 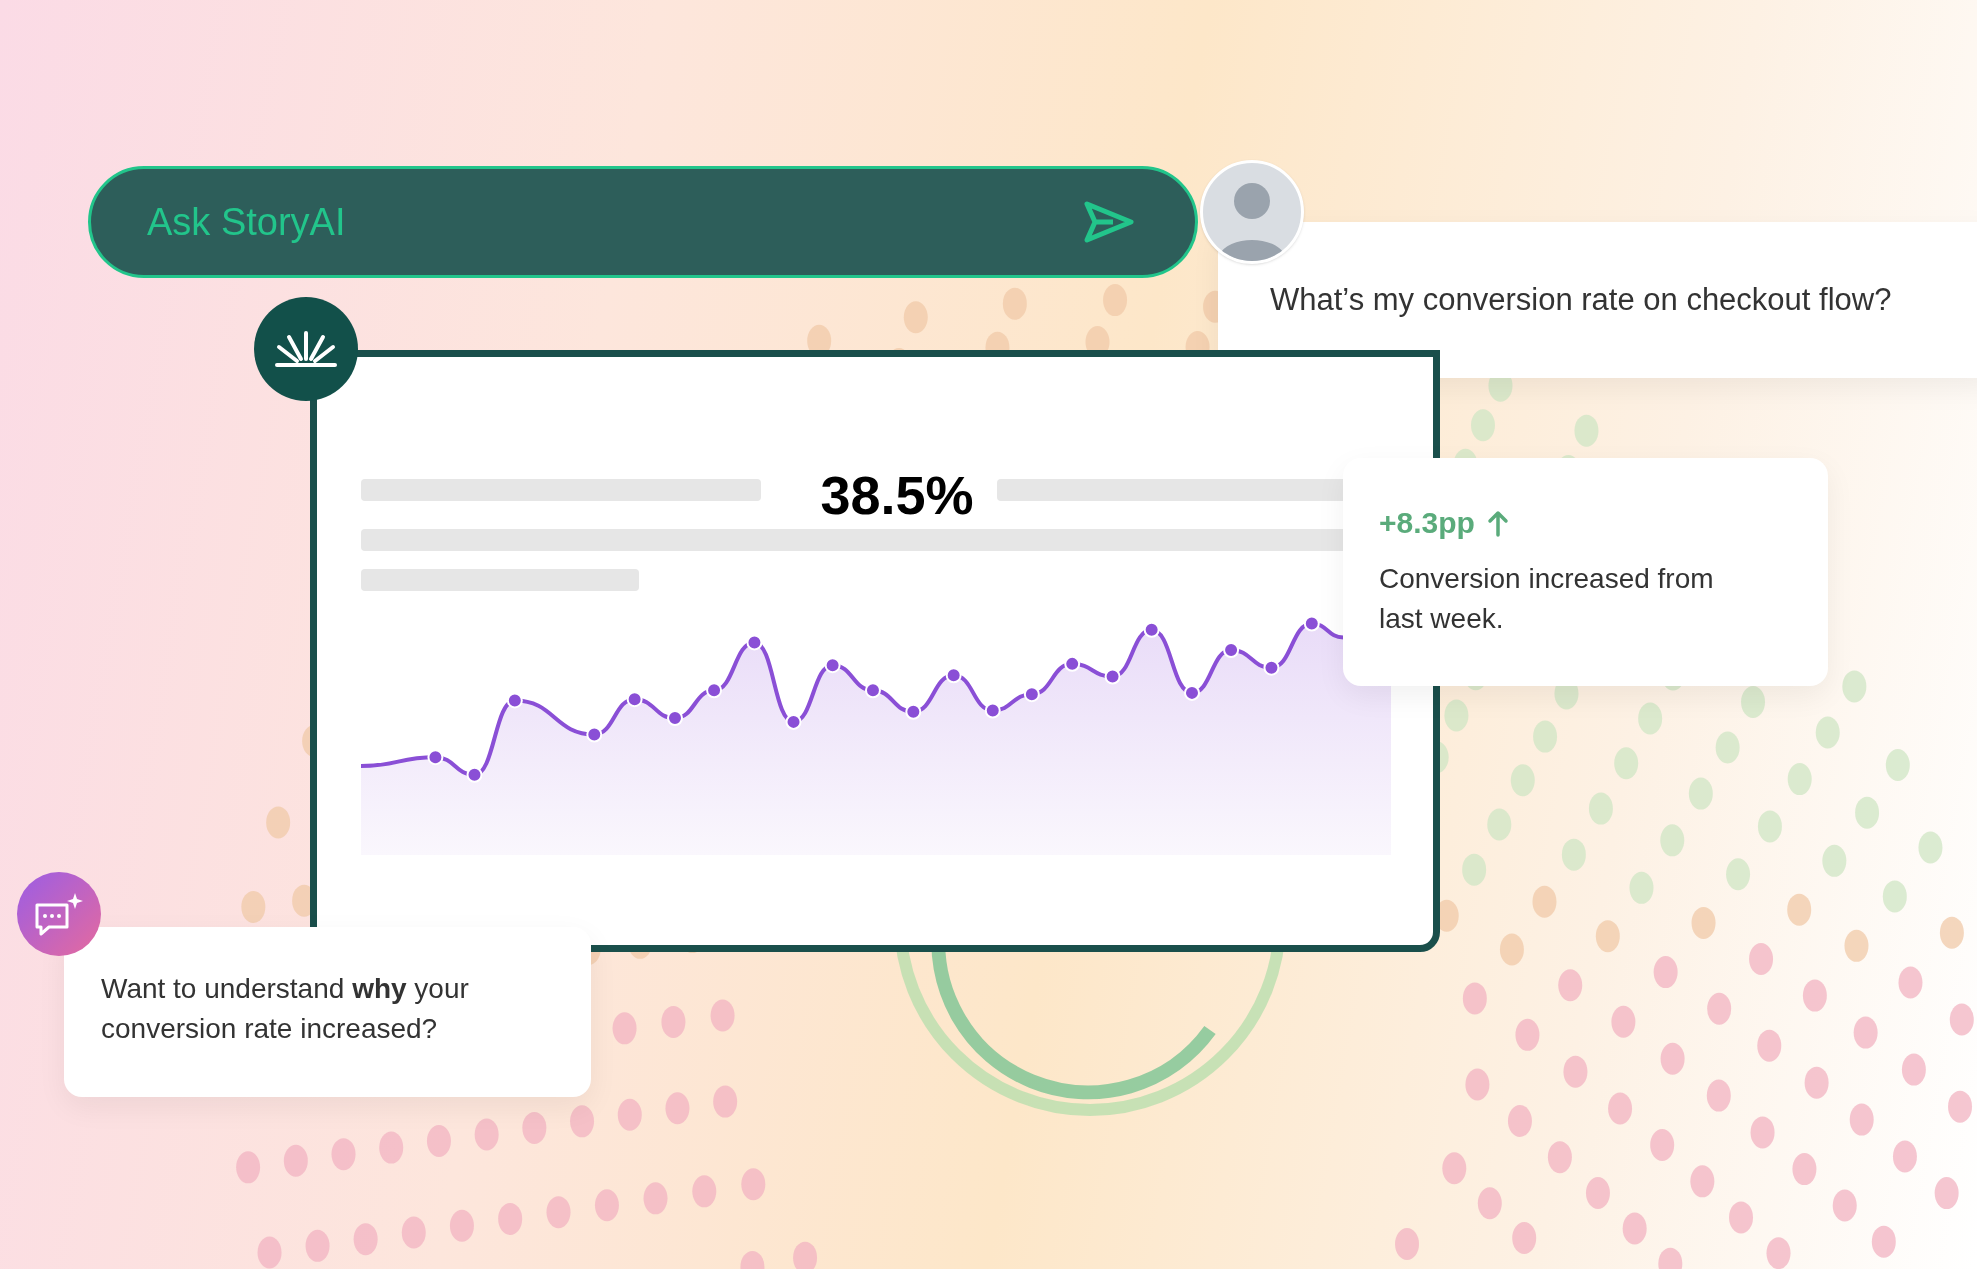 What do you see at coordinates (1547, 599) in the screenshot?
I see `insight-text: Conversion increased from last week.` at bounding box center [1547, 599].